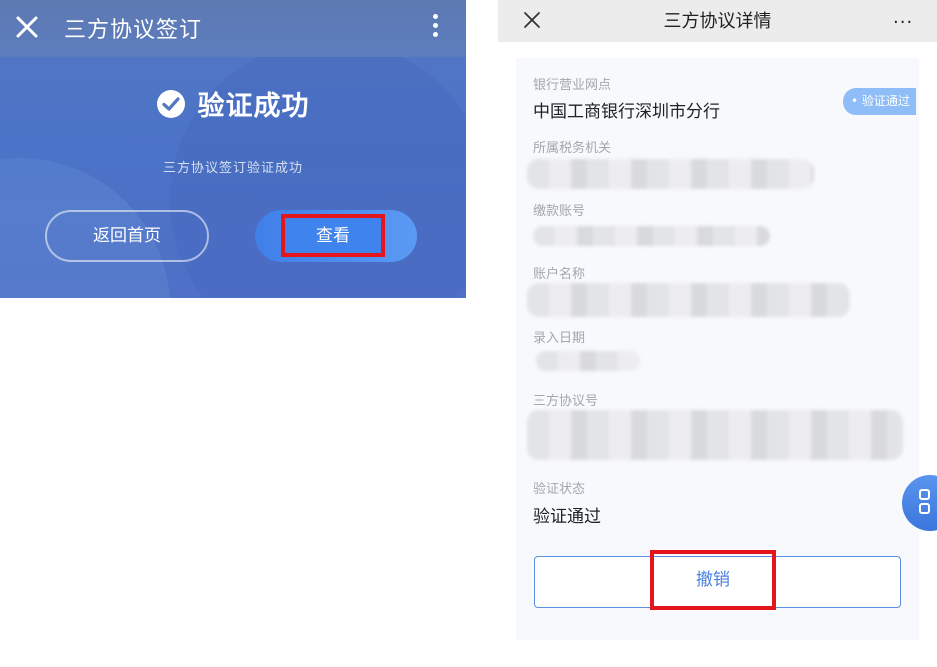  I want to click on view-button: 查看, so click(336, 236).